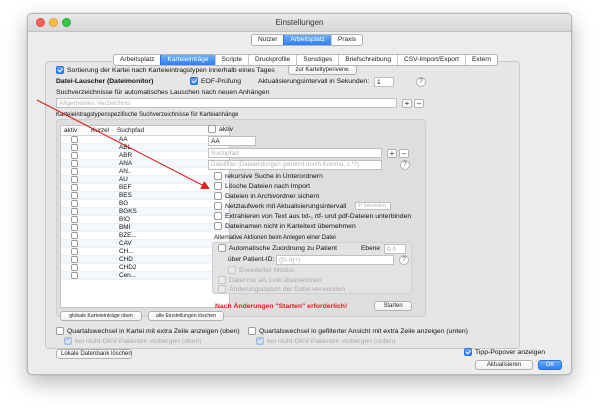  I want to click on add-dir-button: +, so click(407, 103).